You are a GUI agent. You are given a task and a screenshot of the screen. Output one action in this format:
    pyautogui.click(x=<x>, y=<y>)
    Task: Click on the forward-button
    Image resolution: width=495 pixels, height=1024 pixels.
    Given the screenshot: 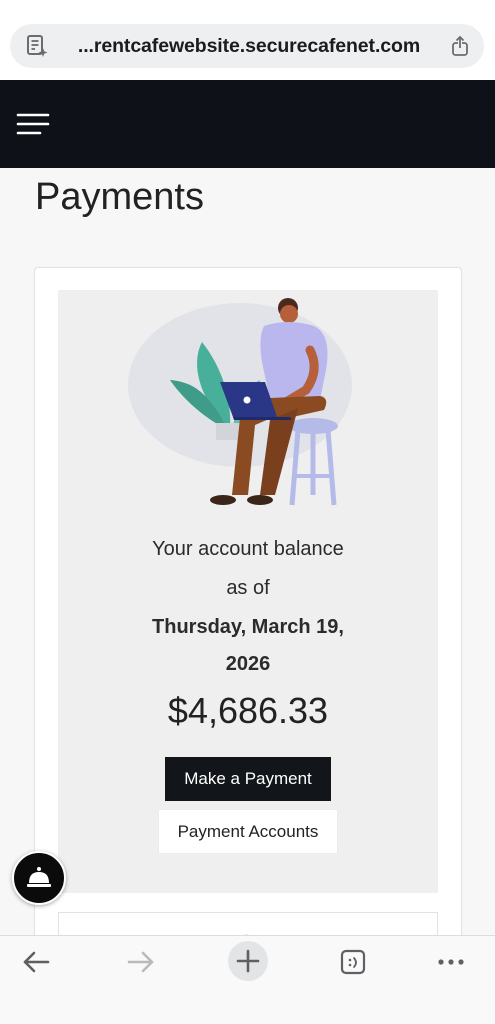 What is the action you would take?
    pyautogui.click(x=141, y=962)
    